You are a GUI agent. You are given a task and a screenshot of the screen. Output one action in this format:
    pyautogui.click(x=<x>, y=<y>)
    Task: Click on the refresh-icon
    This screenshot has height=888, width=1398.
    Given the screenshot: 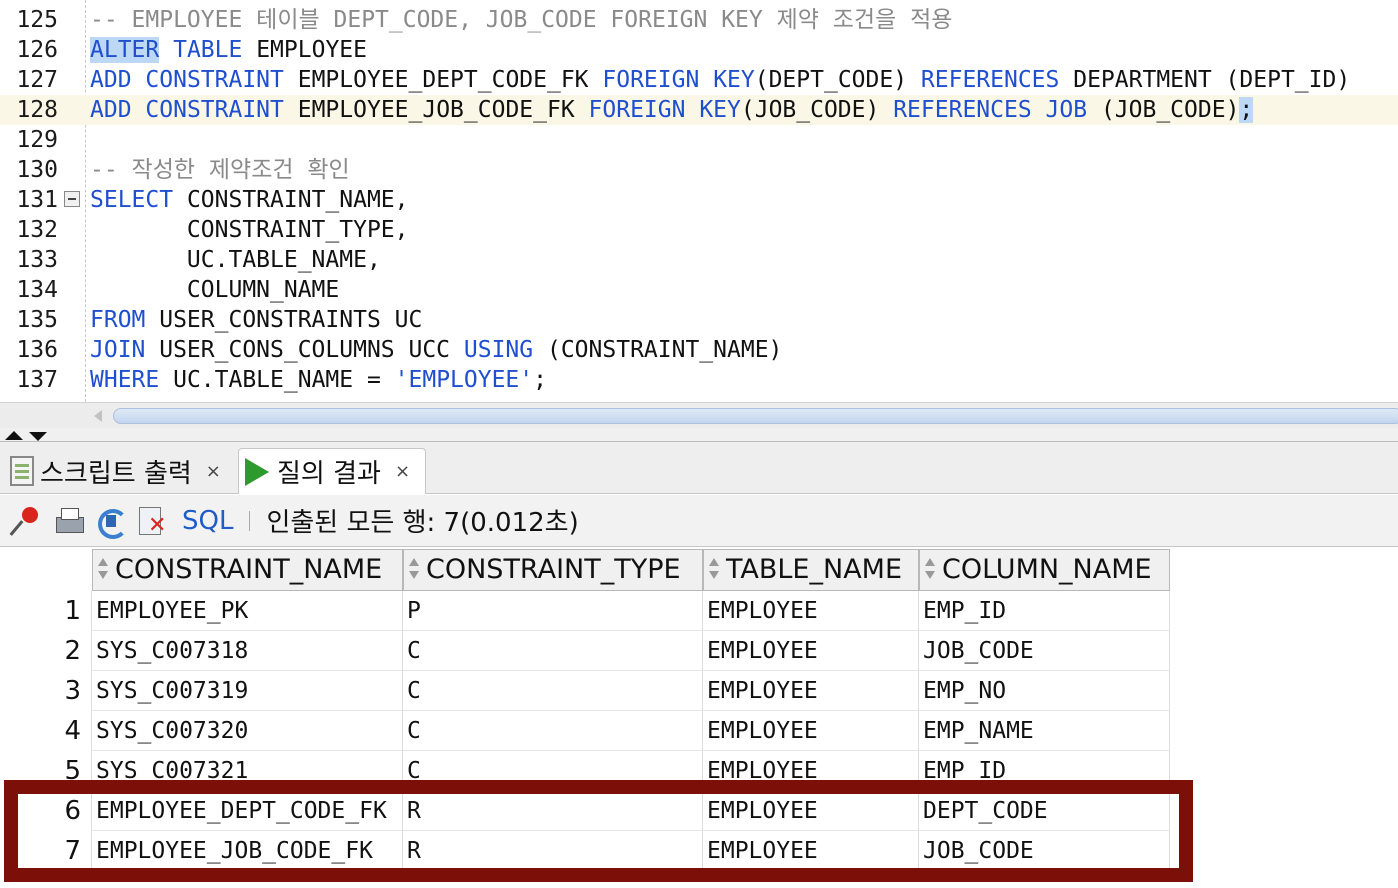 What is the action you would take?
    pyautogui.click(x=111, y=522)
    